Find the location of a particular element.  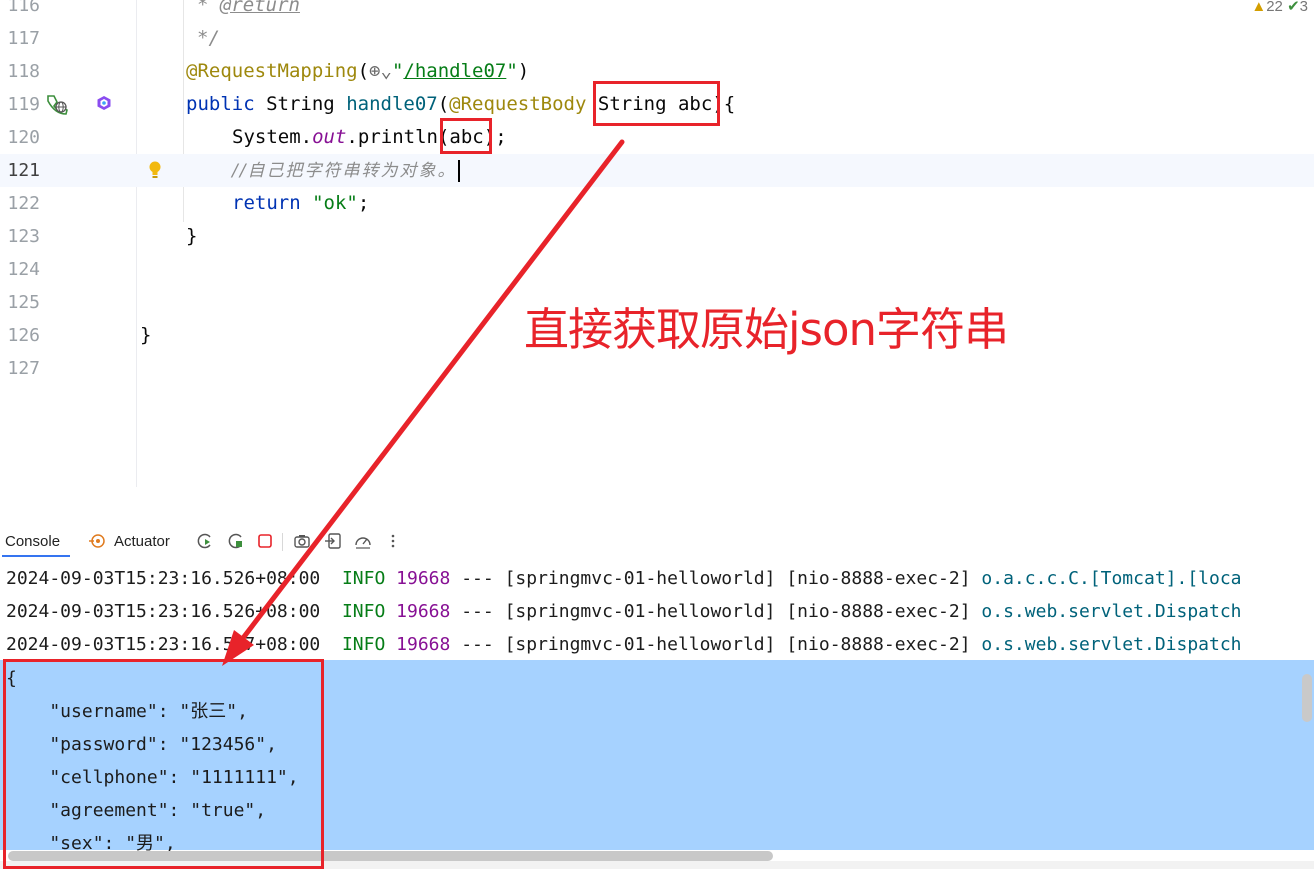

code-text: //自己把字符串转为对象。 is located at coordinates (346, 171).